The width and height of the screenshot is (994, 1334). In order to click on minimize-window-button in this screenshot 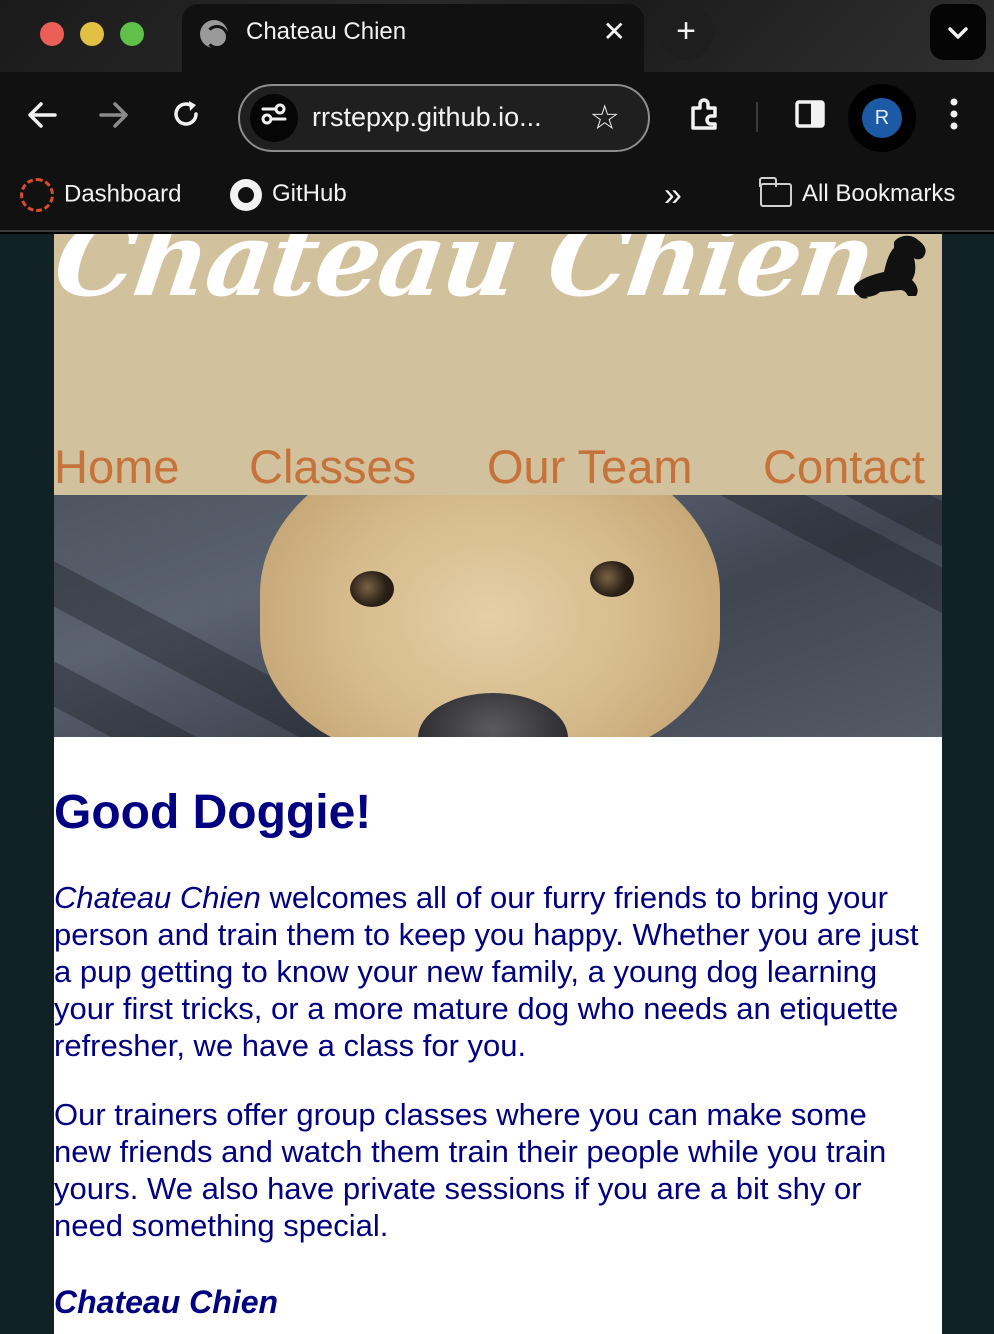, I will do `click(92, 34)`.